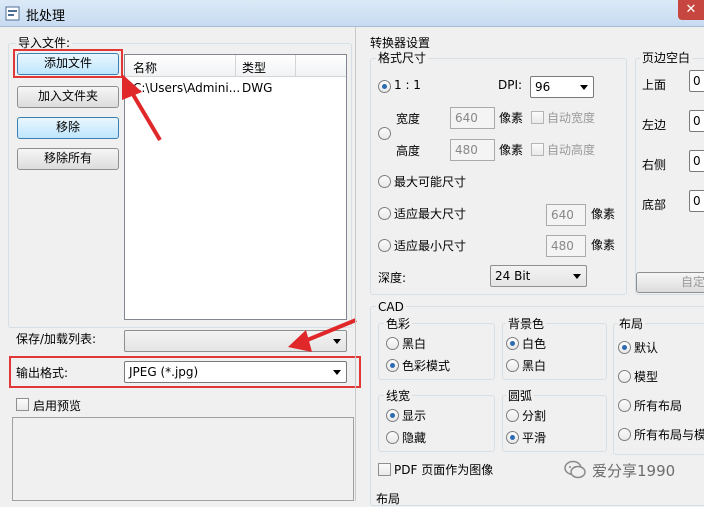 This screenshot has width=704, height=507. I want to click on auto-width-checkbox, so click(537, 117).